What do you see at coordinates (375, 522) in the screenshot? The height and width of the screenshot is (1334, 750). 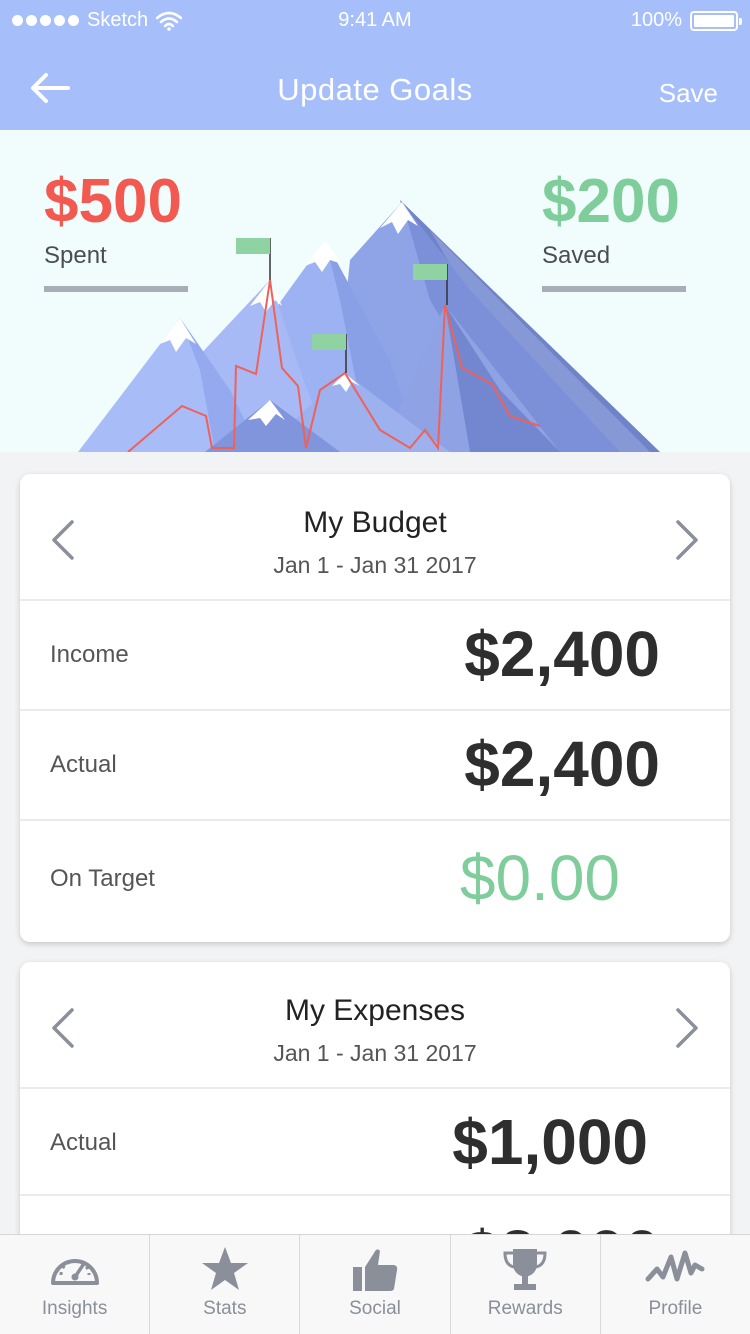 I see `budget-card-title: My Budget` at bounding box center [375, 522].